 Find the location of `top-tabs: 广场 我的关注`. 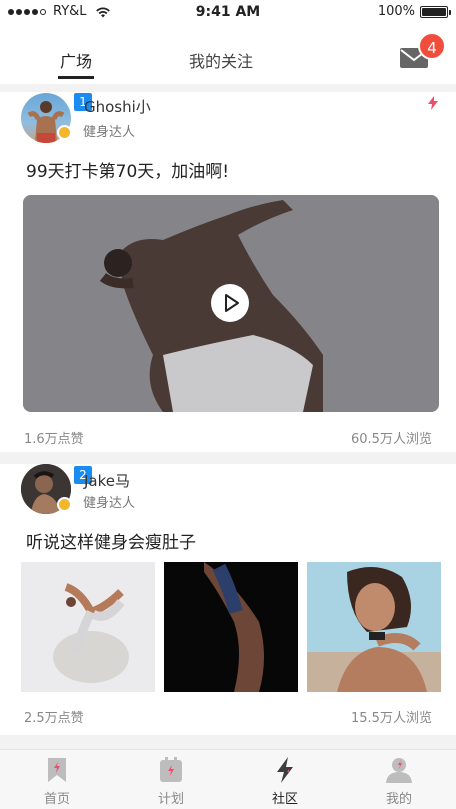

top-tabs: 广场 我的关注 is located at coordinates (228, 62).